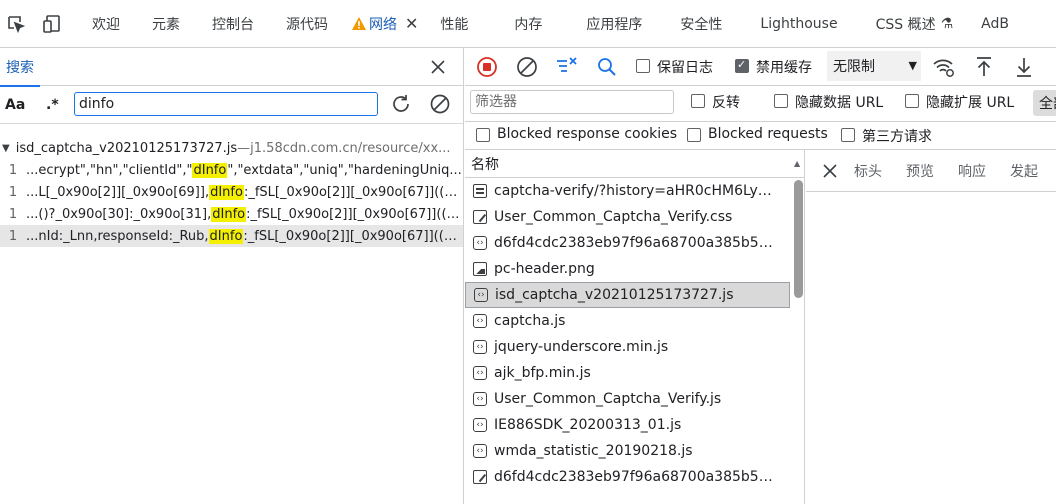  I want to click on tab-performance: 性能, so click(455, 23).